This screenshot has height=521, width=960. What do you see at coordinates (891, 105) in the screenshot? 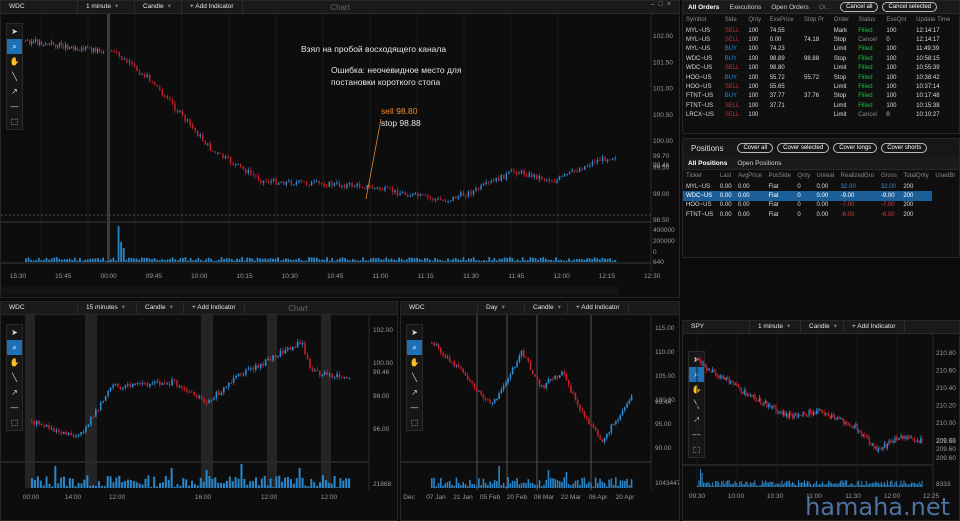
I see `order-exeqty: 100` at bounding box center [891, 105].